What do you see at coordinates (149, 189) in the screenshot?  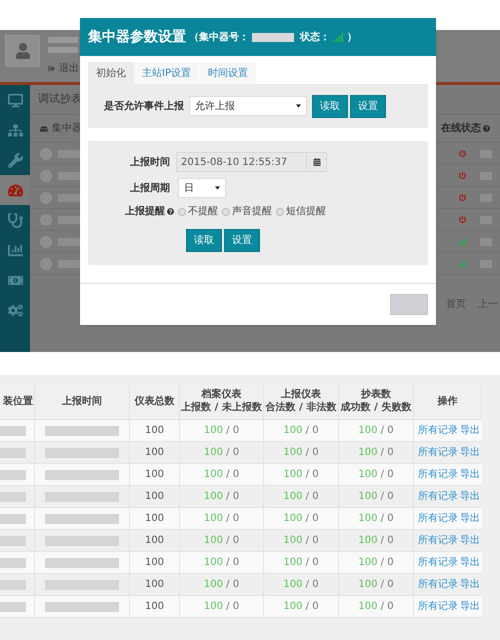 I see `field-label: 上报周期` at bounding box center [149, 189].